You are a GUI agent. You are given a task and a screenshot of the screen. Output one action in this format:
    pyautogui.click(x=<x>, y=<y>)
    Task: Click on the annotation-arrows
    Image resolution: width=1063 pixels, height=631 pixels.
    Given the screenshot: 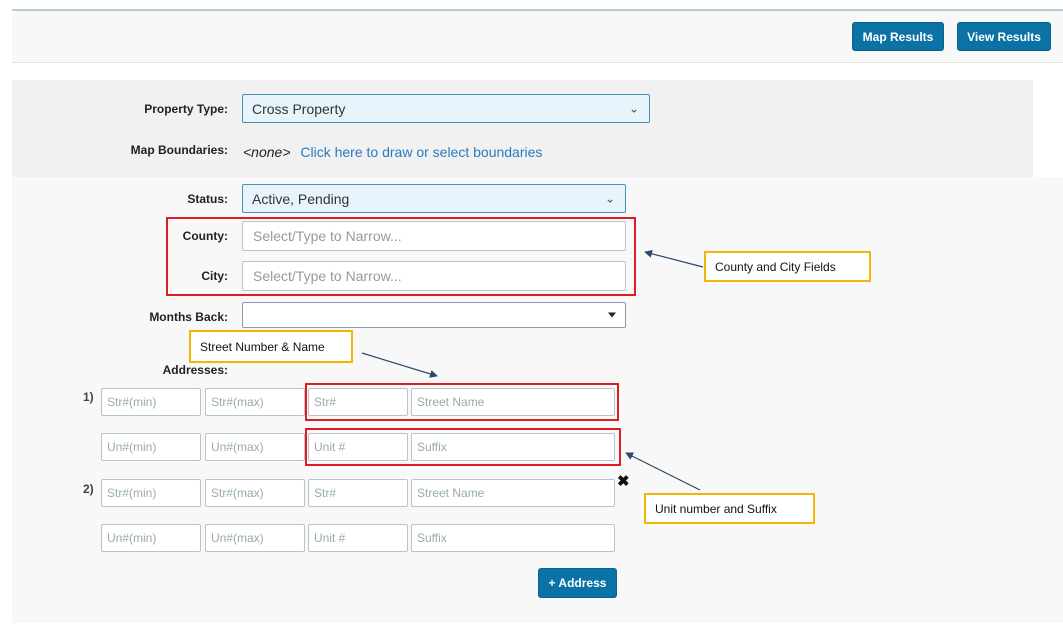 What is the action you would take?
    pyautogui.click(x=532, y=370)
    